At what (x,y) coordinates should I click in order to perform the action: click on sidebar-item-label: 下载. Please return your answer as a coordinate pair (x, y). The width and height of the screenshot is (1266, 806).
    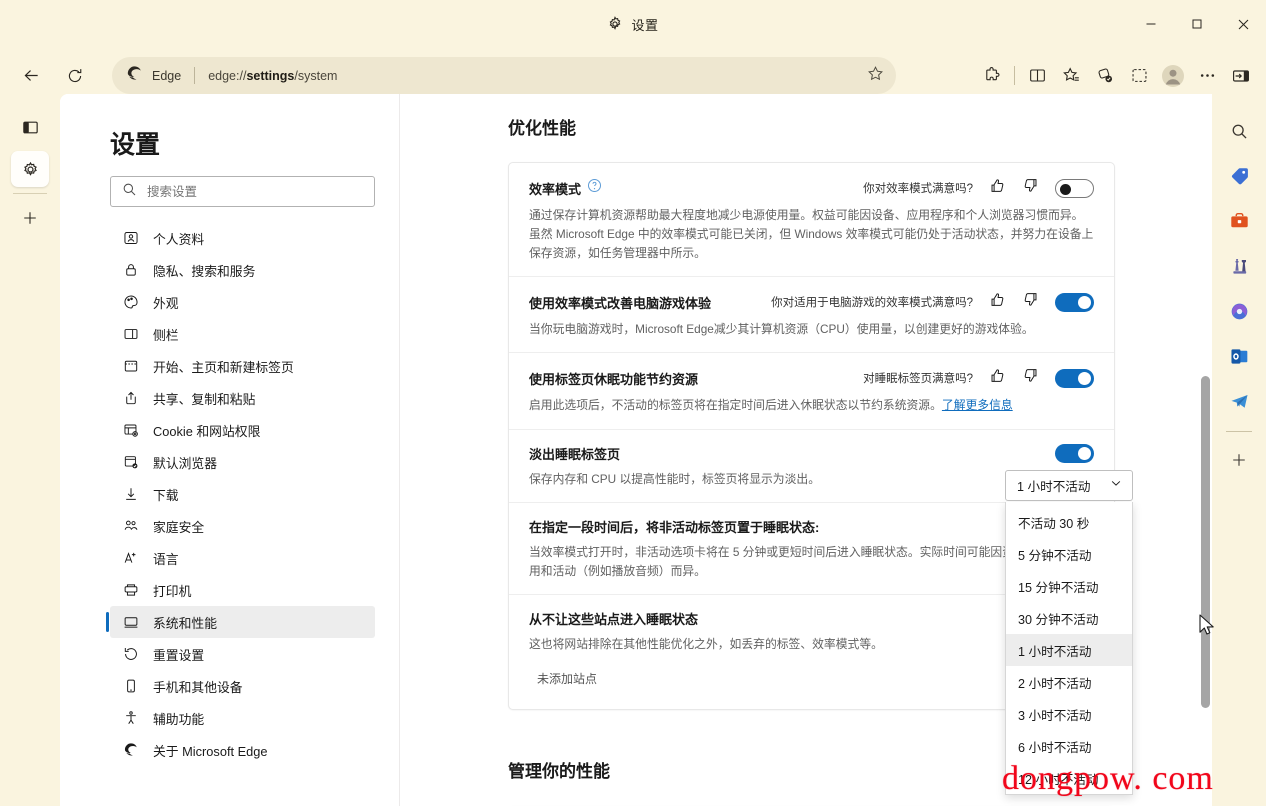
    Looking at the image, I should click on (166, 495).